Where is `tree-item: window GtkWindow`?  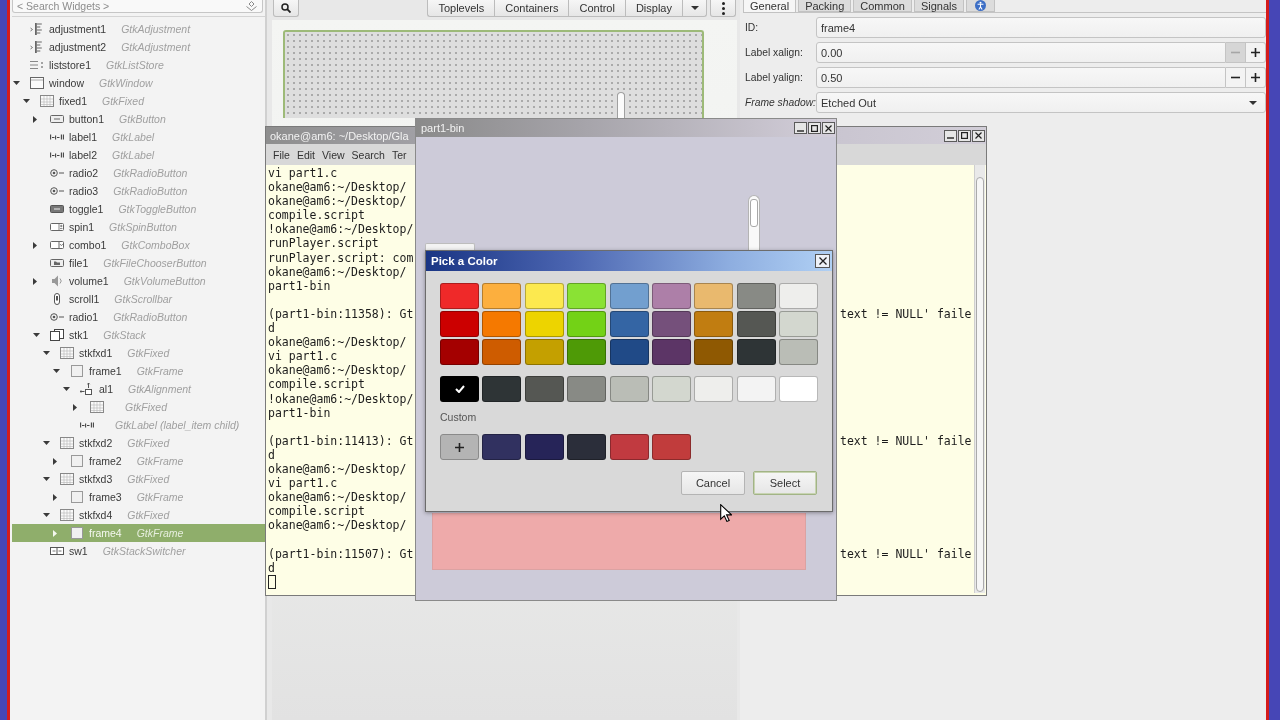
tree-item: window GtkWindow is located at coordinates (138, 83).